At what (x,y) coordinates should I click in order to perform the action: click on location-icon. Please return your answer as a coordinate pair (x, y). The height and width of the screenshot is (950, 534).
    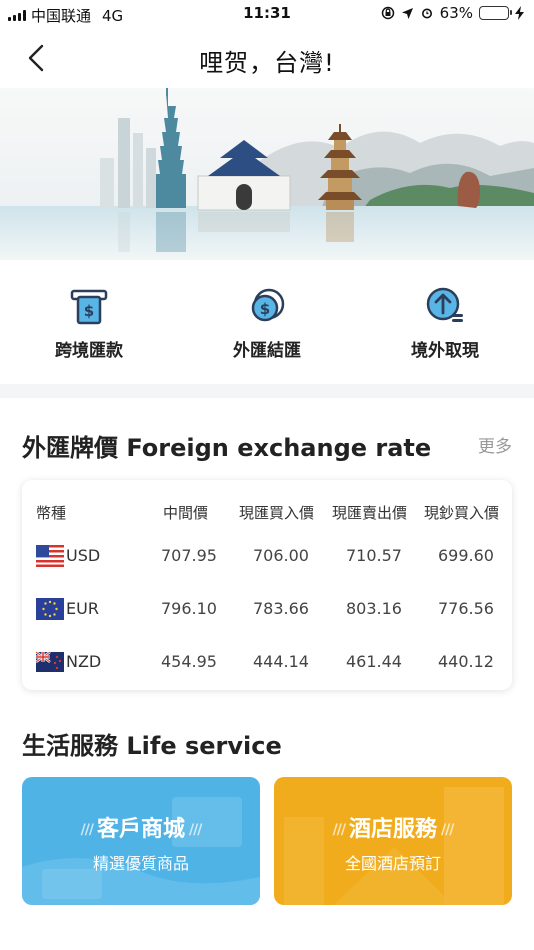
    Looking at the image, I should click on (407, 13).